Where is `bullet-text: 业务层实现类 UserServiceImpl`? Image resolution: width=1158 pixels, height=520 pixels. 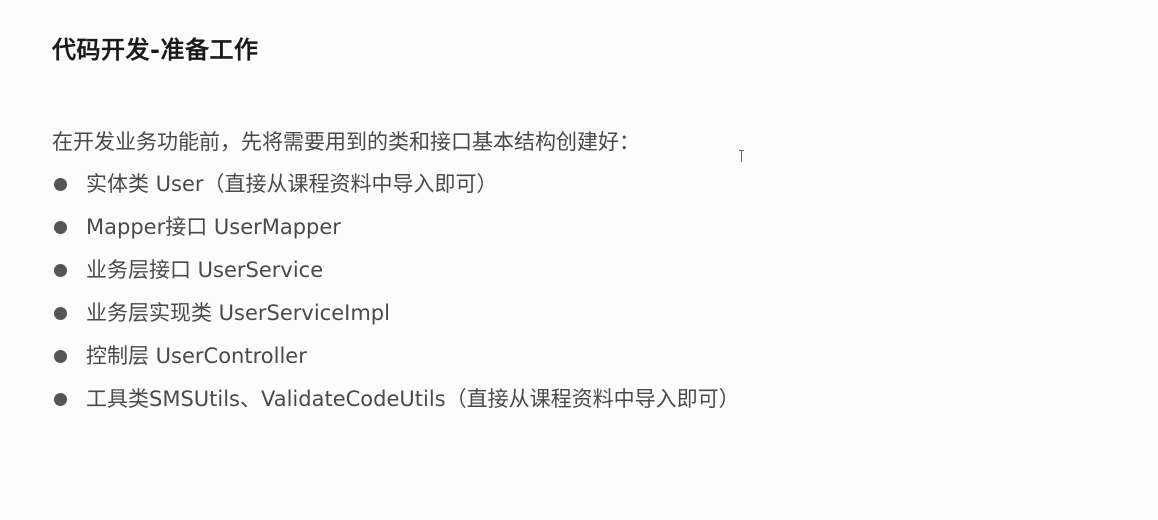
bullet-text: 业务层实现类 UserServiceImpl is located at coordinates (238, 313).